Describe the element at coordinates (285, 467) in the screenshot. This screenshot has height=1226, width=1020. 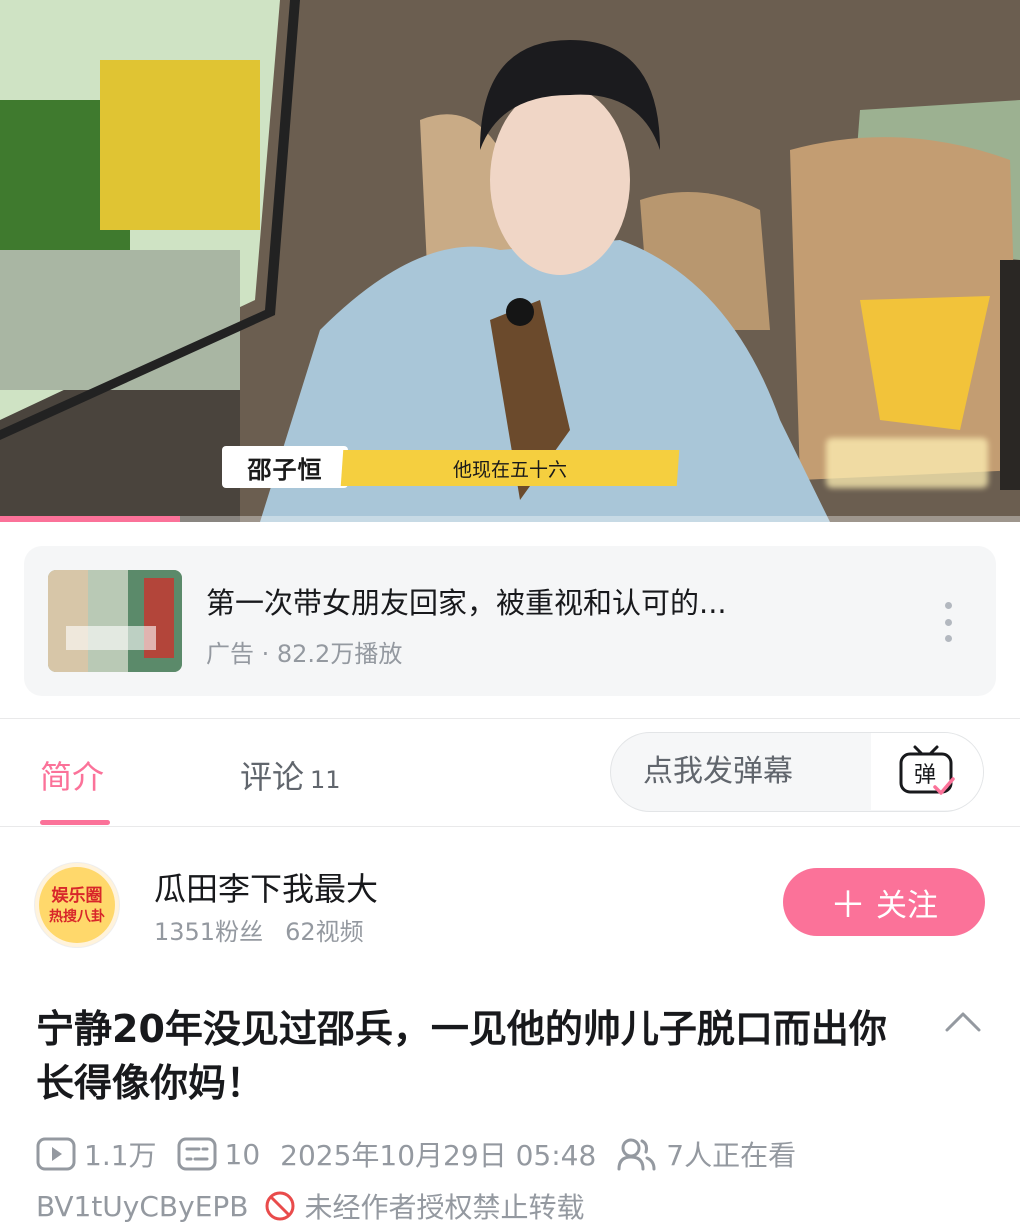
I see `subtitle-speaker-name: 邵子恒` at that location.